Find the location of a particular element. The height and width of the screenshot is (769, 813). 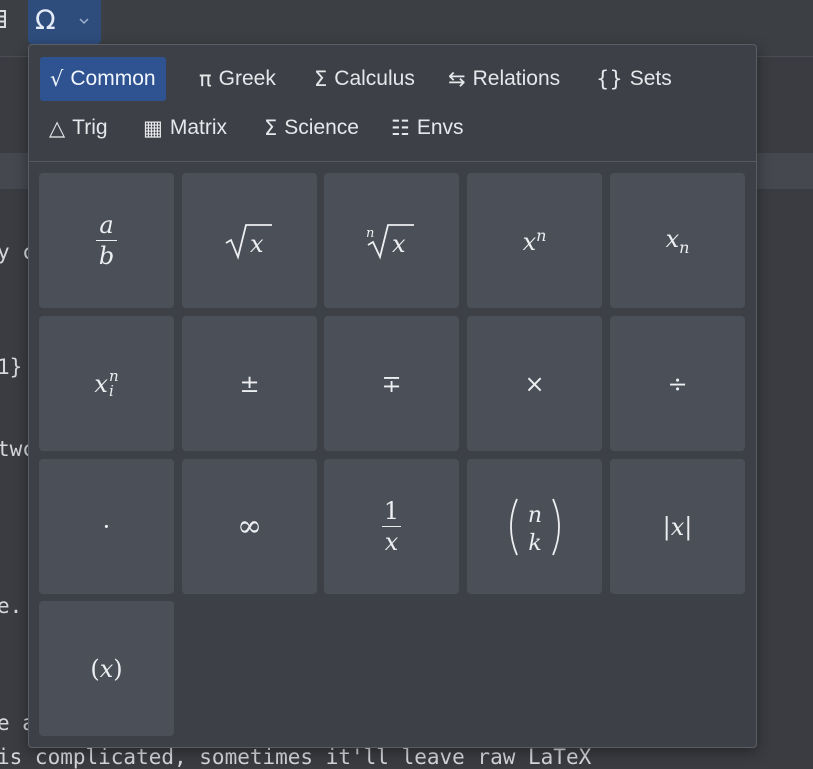

tab-label: Common is located at coordinates (113, 78).